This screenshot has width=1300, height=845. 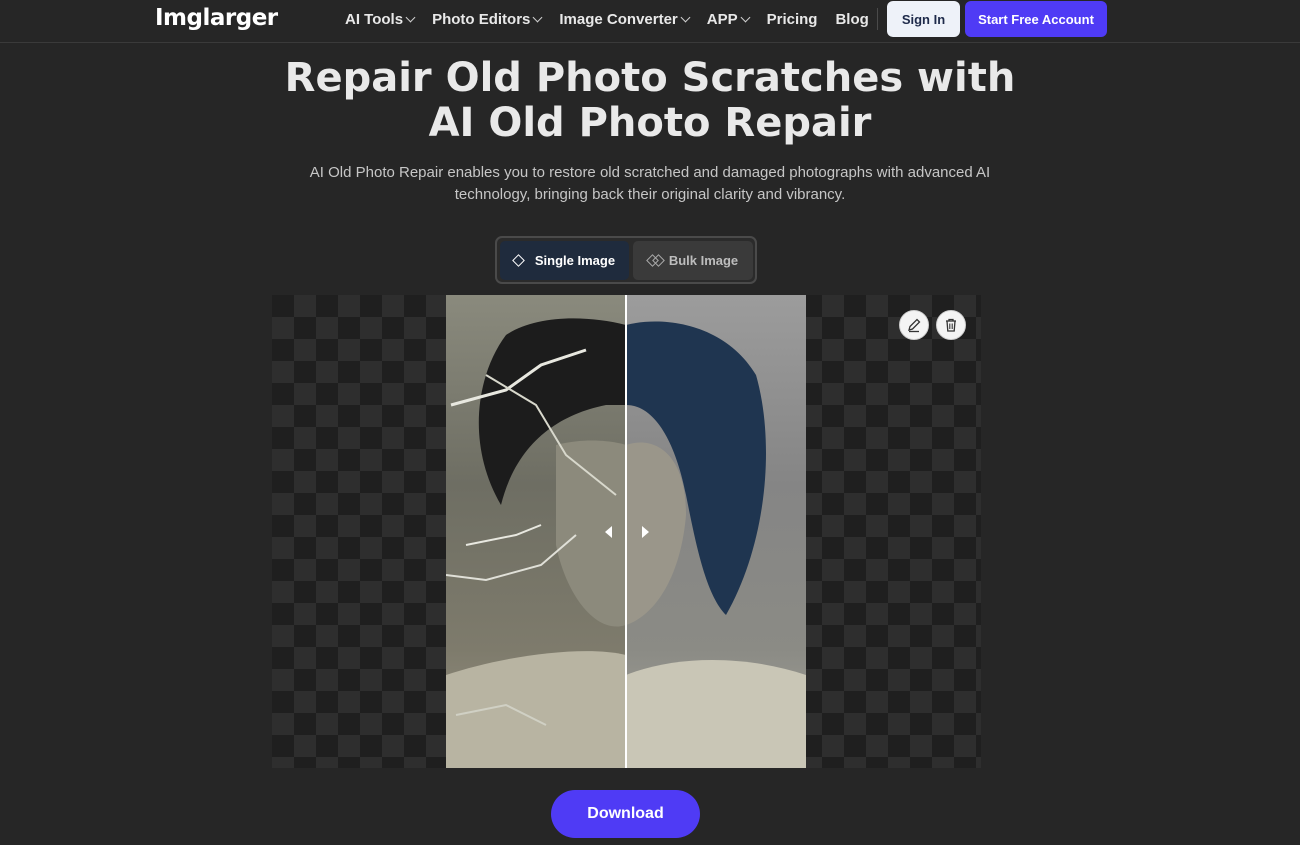 I want to click on diamond-icon, so click(x=518, y=260).